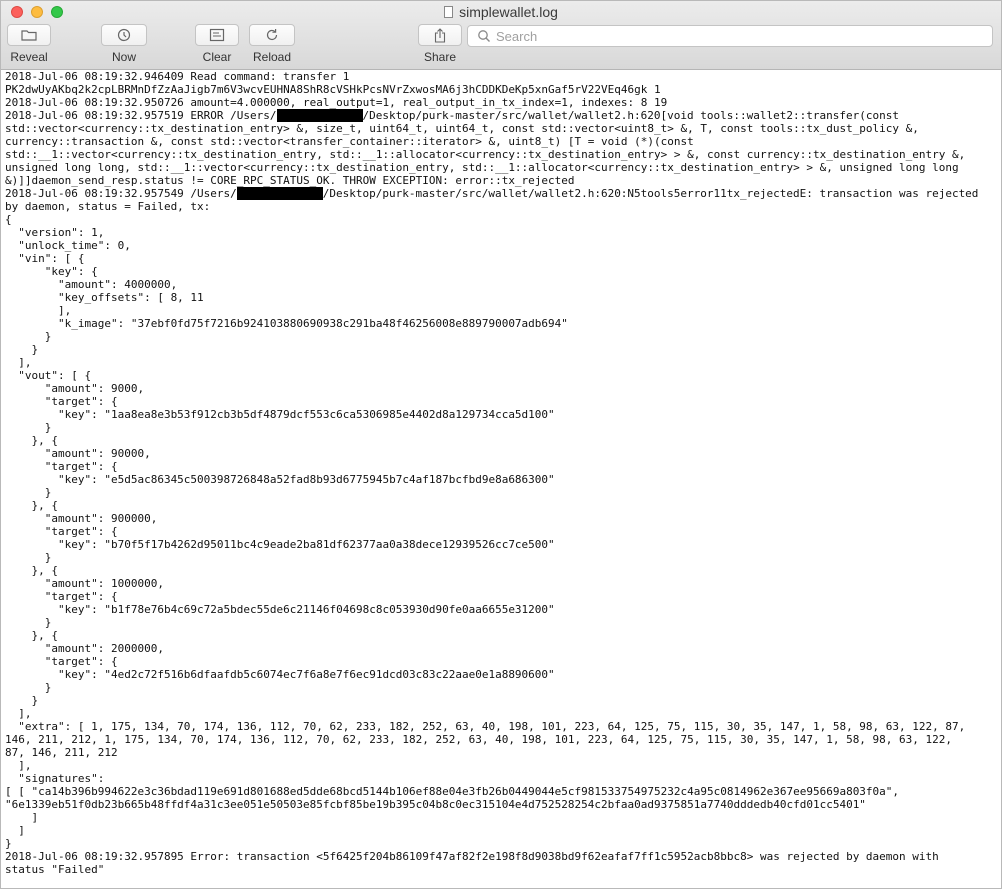 The width and height of the screenshot is (1002, 889). I want to click on log-line: "unlock_time": 0,, so click(68, 245).